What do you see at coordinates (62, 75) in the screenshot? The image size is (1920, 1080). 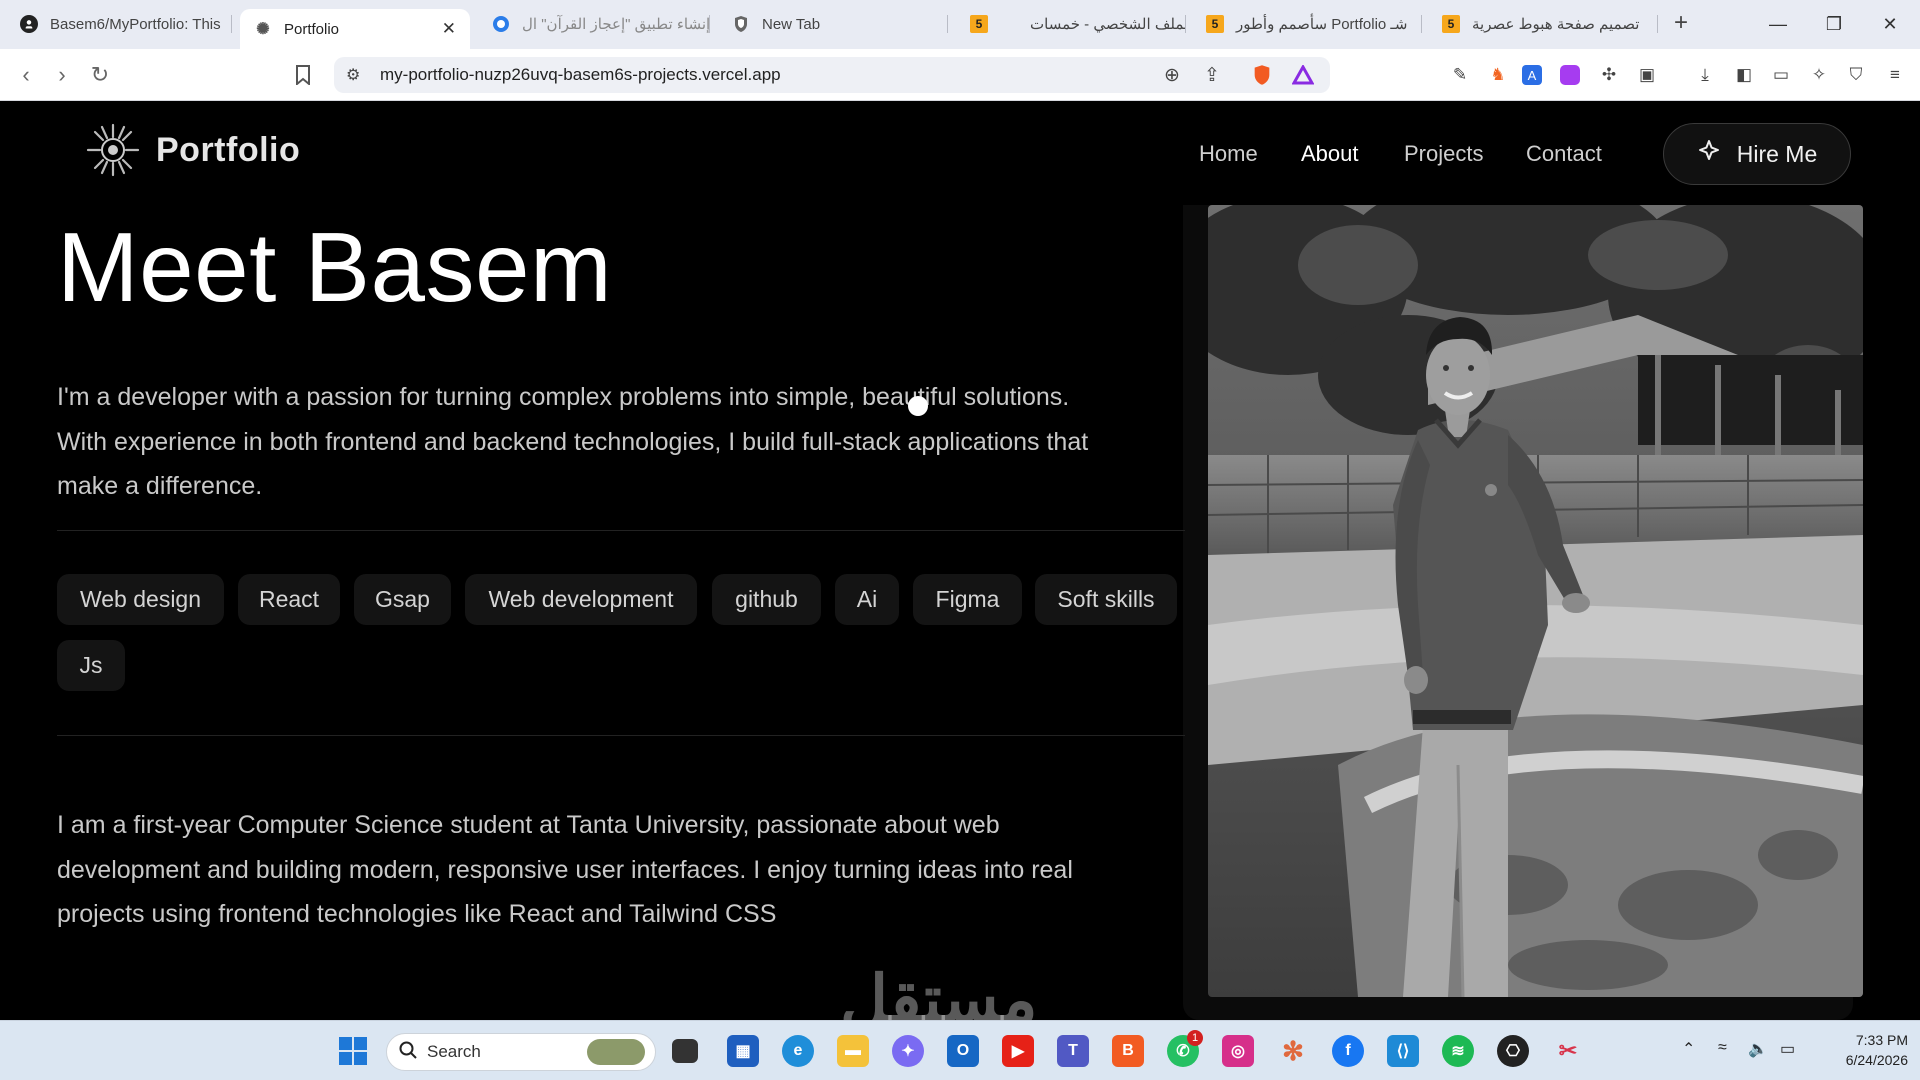 I see `forward-icon: ›` at bounding box center [62, 75].